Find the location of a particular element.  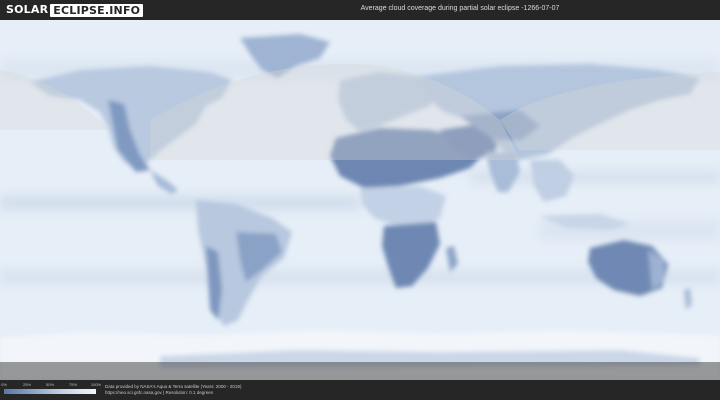

legend-ticks: 0% 25% 50% 75% 100% is located at coordinates (51, 385).